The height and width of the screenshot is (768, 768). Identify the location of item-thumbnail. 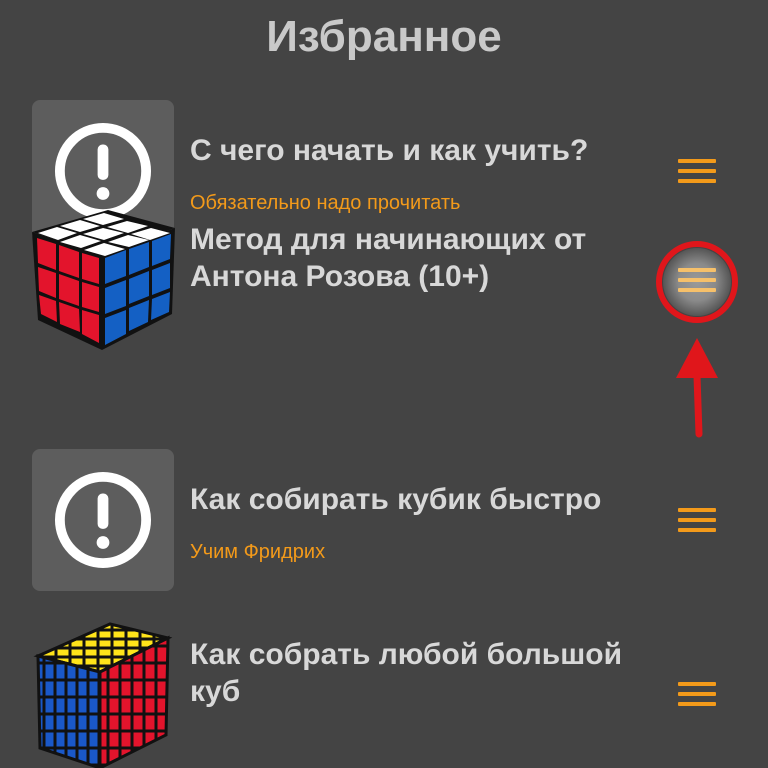
(103, 520).